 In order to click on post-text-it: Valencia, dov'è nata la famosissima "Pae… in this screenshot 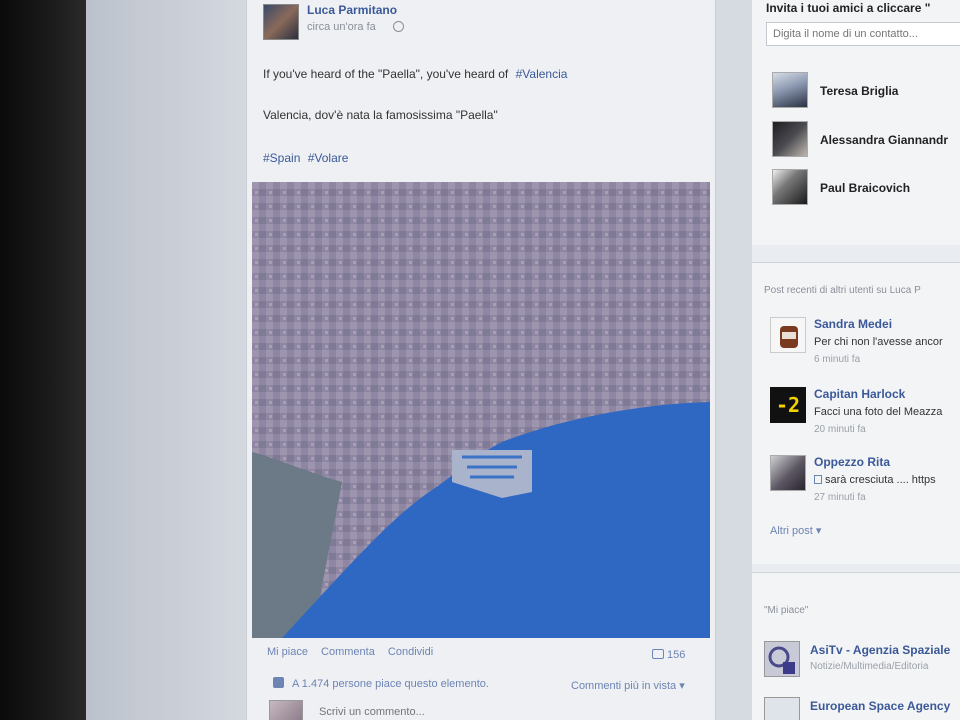, I will do `click(380, 115)`.